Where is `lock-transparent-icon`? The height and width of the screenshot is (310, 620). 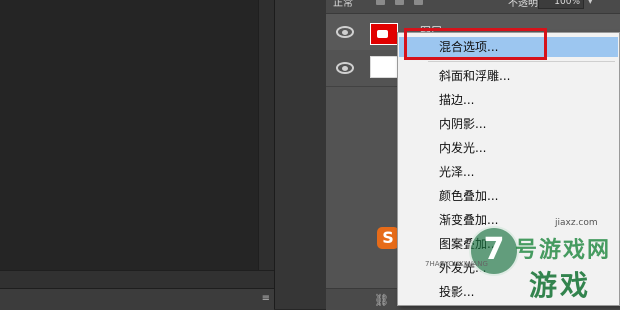 lock-transparent-icon is located at coordinates (380, 2).